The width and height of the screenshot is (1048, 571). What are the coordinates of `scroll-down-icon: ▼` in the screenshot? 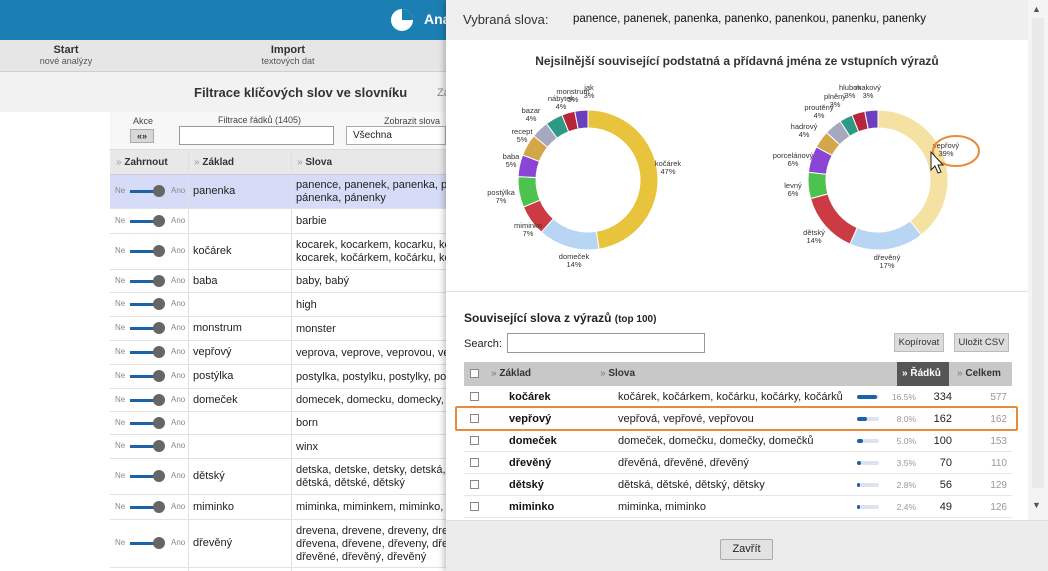 It's located at (1036, 505).